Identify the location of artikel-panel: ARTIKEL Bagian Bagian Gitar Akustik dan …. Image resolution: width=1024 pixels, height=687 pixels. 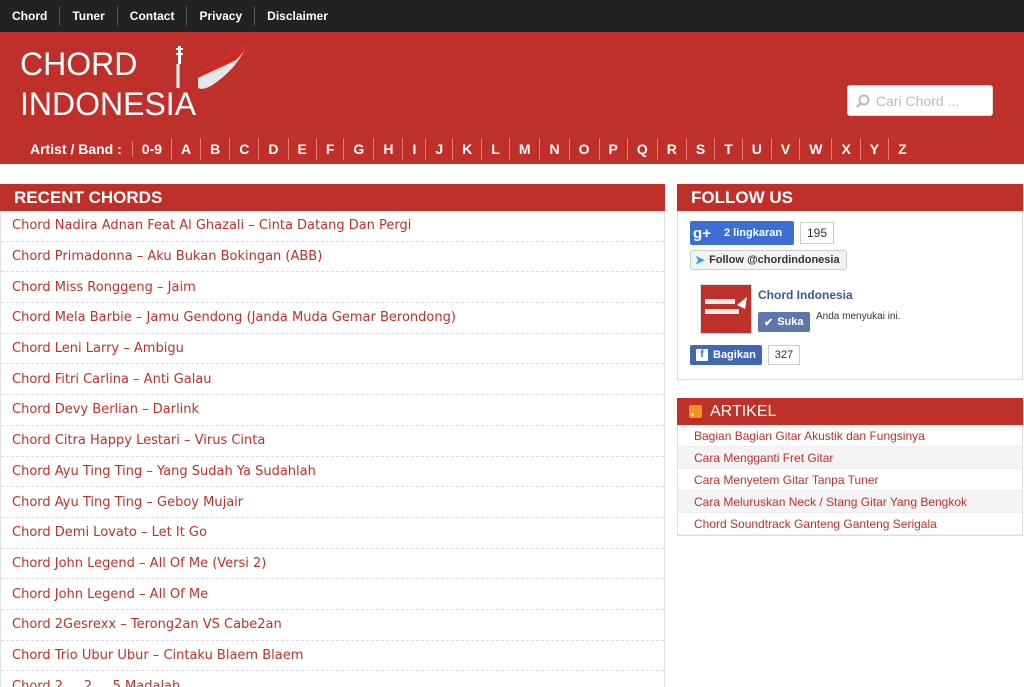
(850, 467).